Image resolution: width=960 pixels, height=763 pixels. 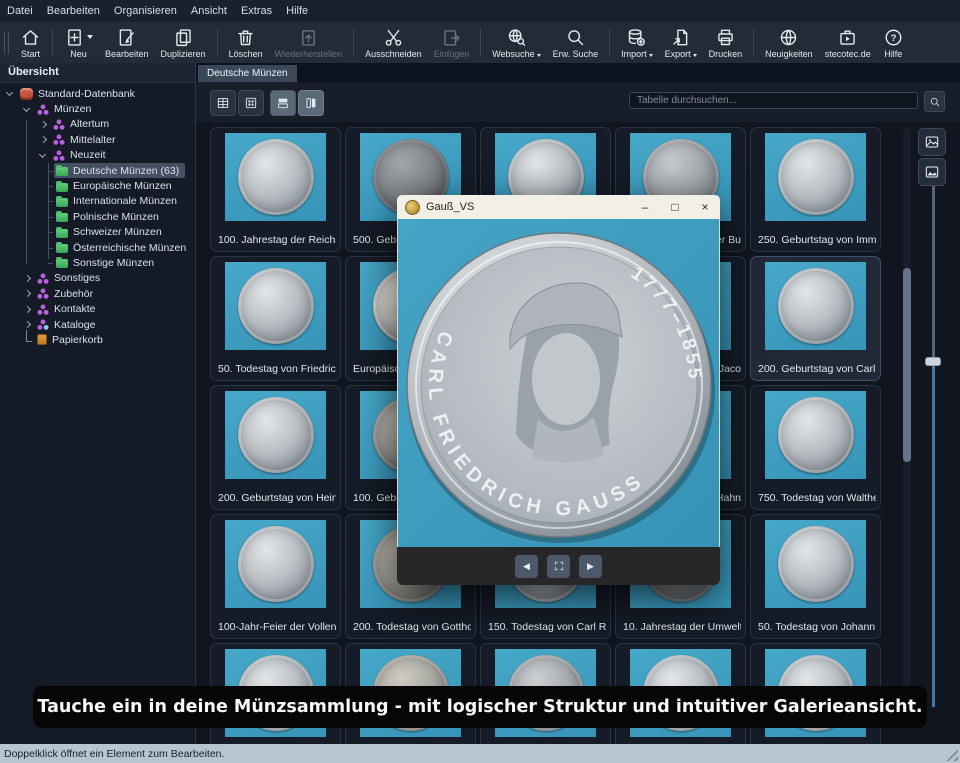 I want to click on previous-image-button: ◀, so click(x=526, y=566).